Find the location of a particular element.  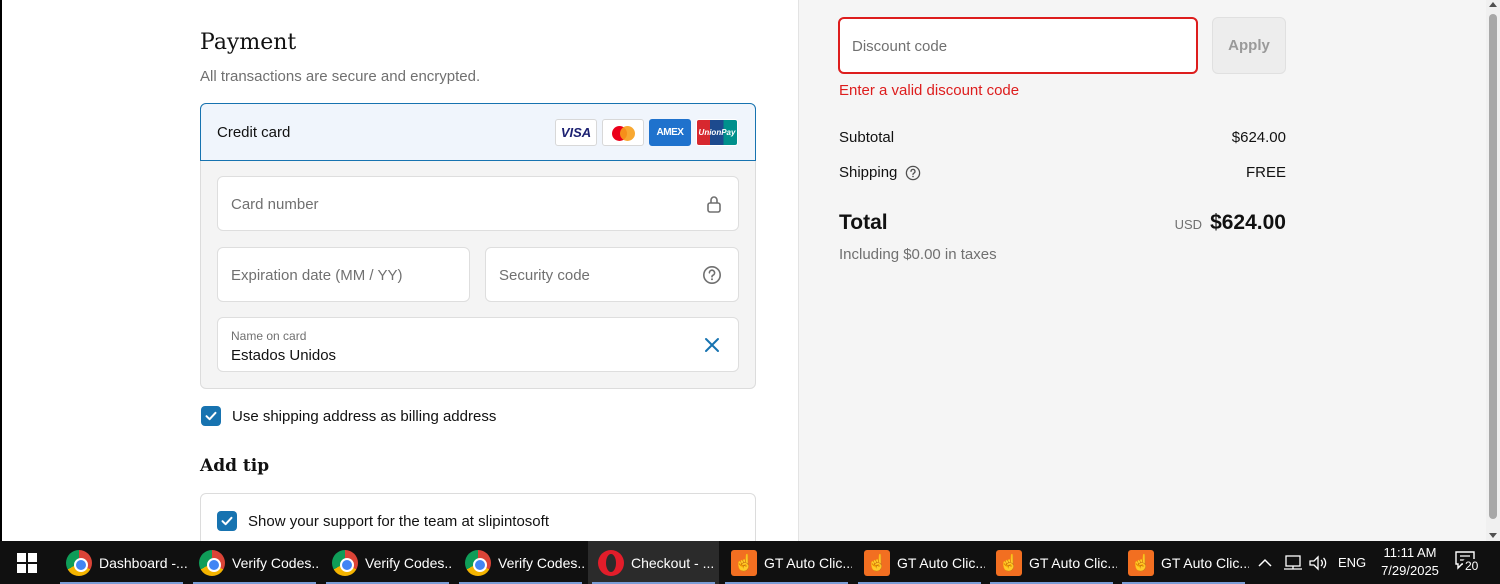

start-button is located at coordinates (27, 562).